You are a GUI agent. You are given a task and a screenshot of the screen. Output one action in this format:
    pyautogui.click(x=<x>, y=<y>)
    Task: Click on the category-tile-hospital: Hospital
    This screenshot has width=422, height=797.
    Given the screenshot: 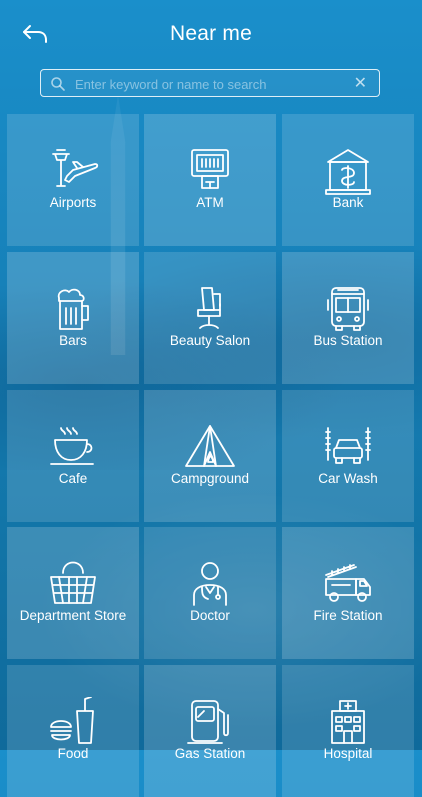 What is the action you would take?
    pyautogui.click(x=348, y=731)
    